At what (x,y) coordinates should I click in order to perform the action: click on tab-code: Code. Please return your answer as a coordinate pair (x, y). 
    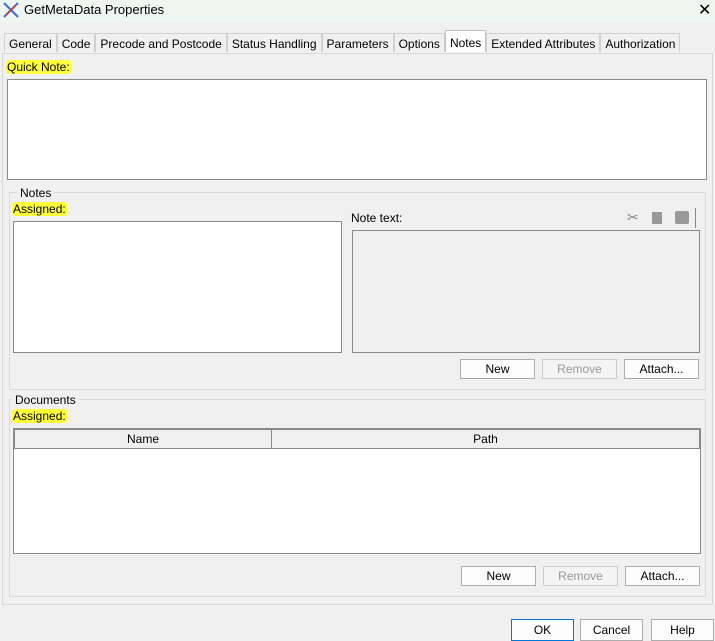
    Looking at the image, I should click on (76, 42).